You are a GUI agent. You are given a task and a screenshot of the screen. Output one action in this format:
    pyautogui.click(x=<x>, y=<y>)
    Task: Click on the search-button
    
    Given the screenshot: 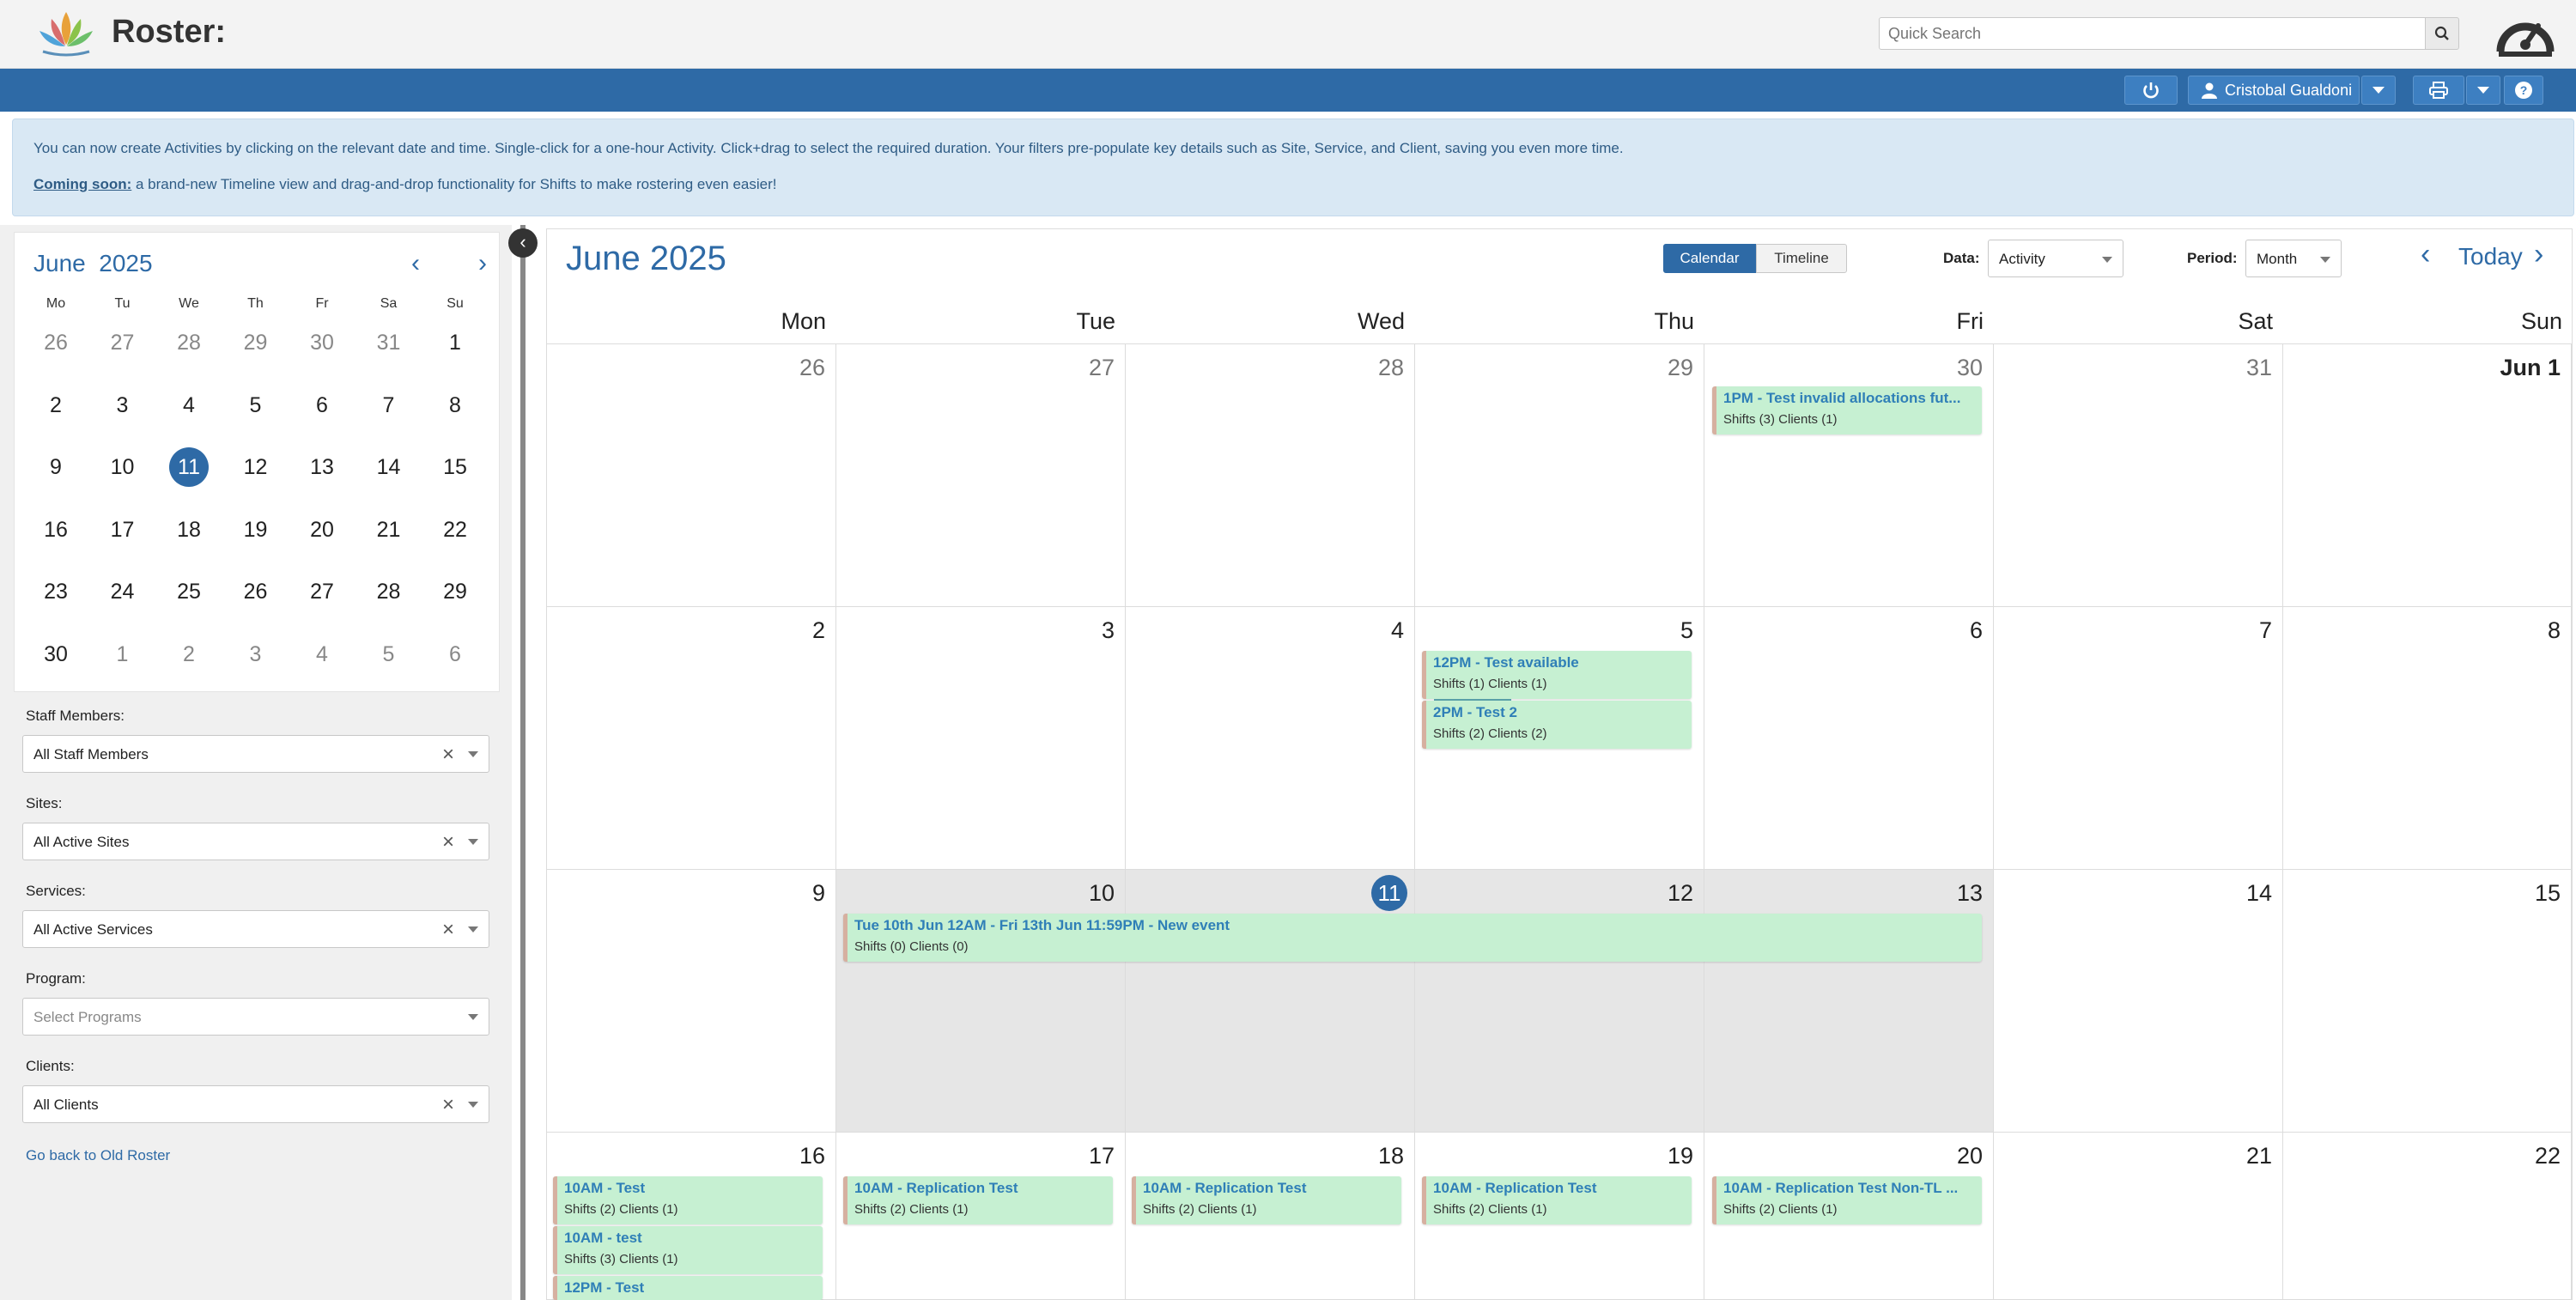 What is the action you would take?
    pyautogui.click(x=2442, y=33)
    